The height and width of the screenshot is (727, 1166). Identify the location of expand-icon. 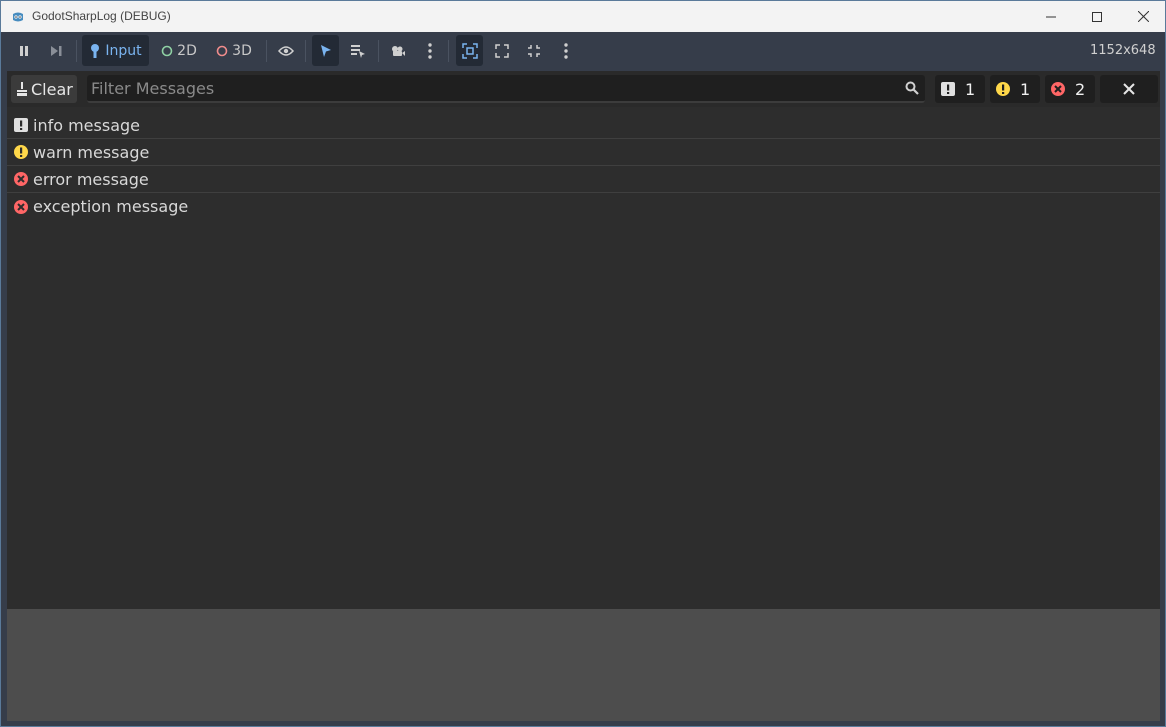
(502, 50).